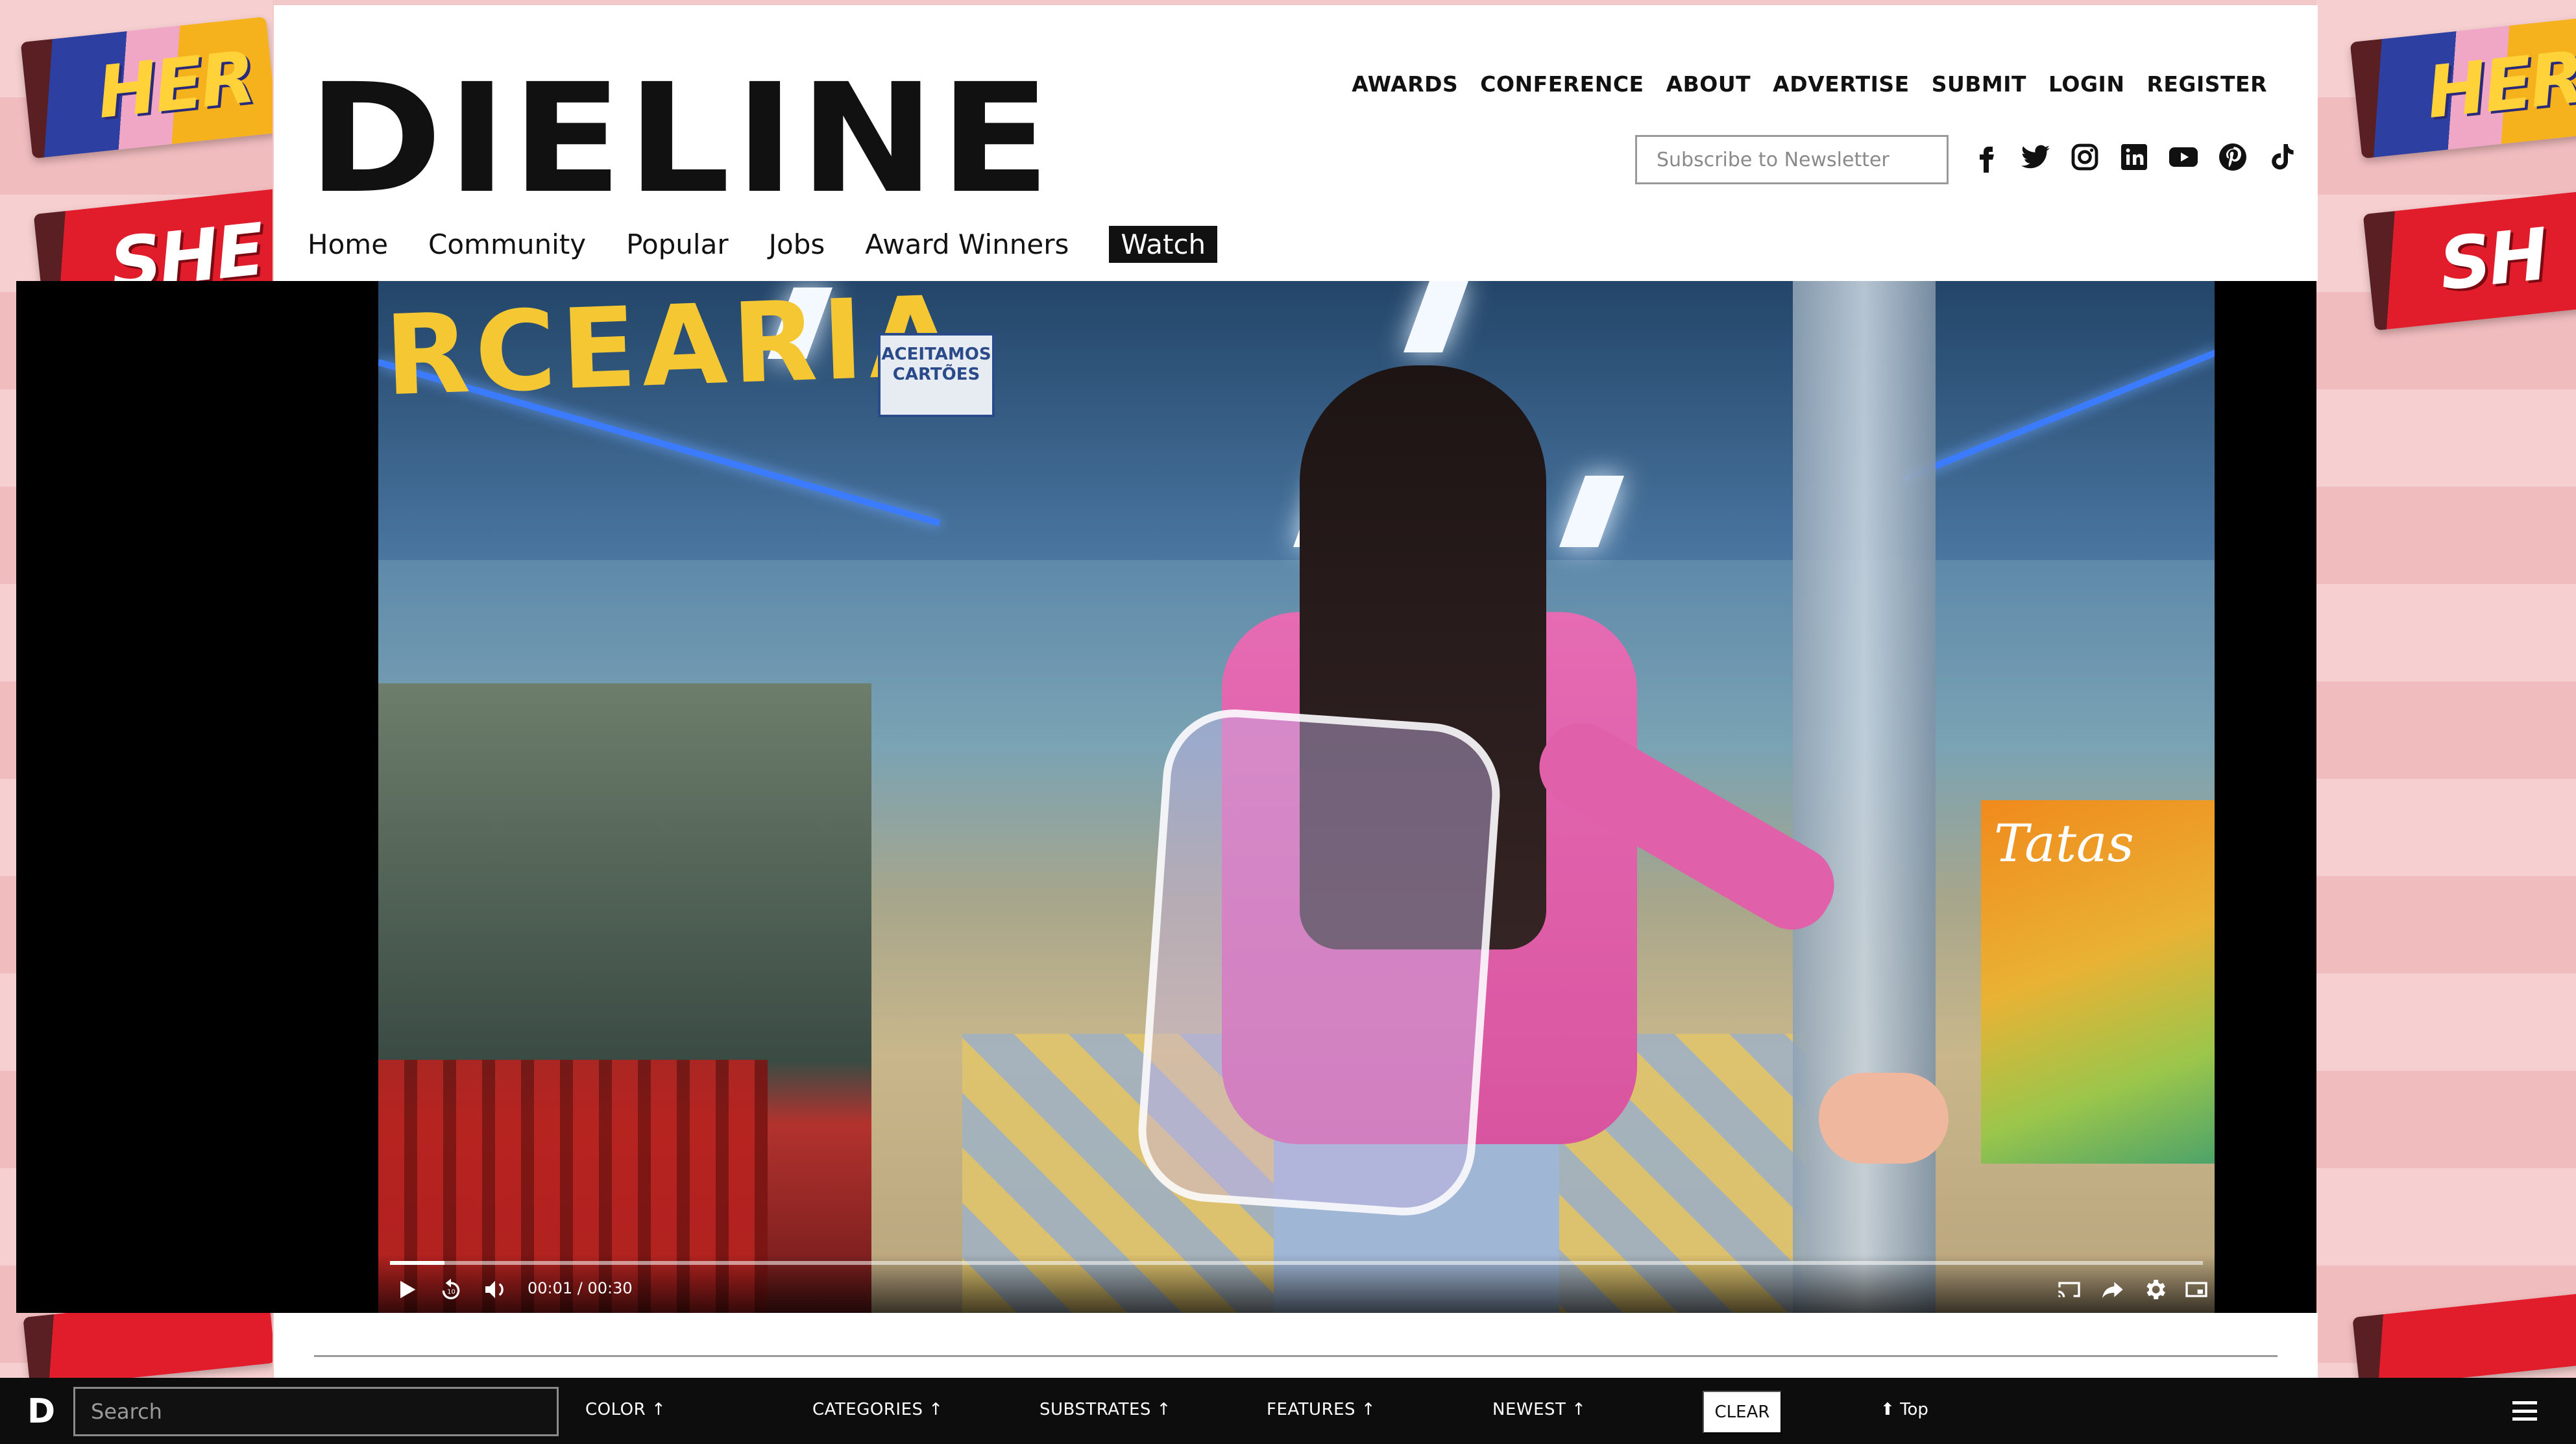  I want to click on nav-community: Community, so click(507, 244).